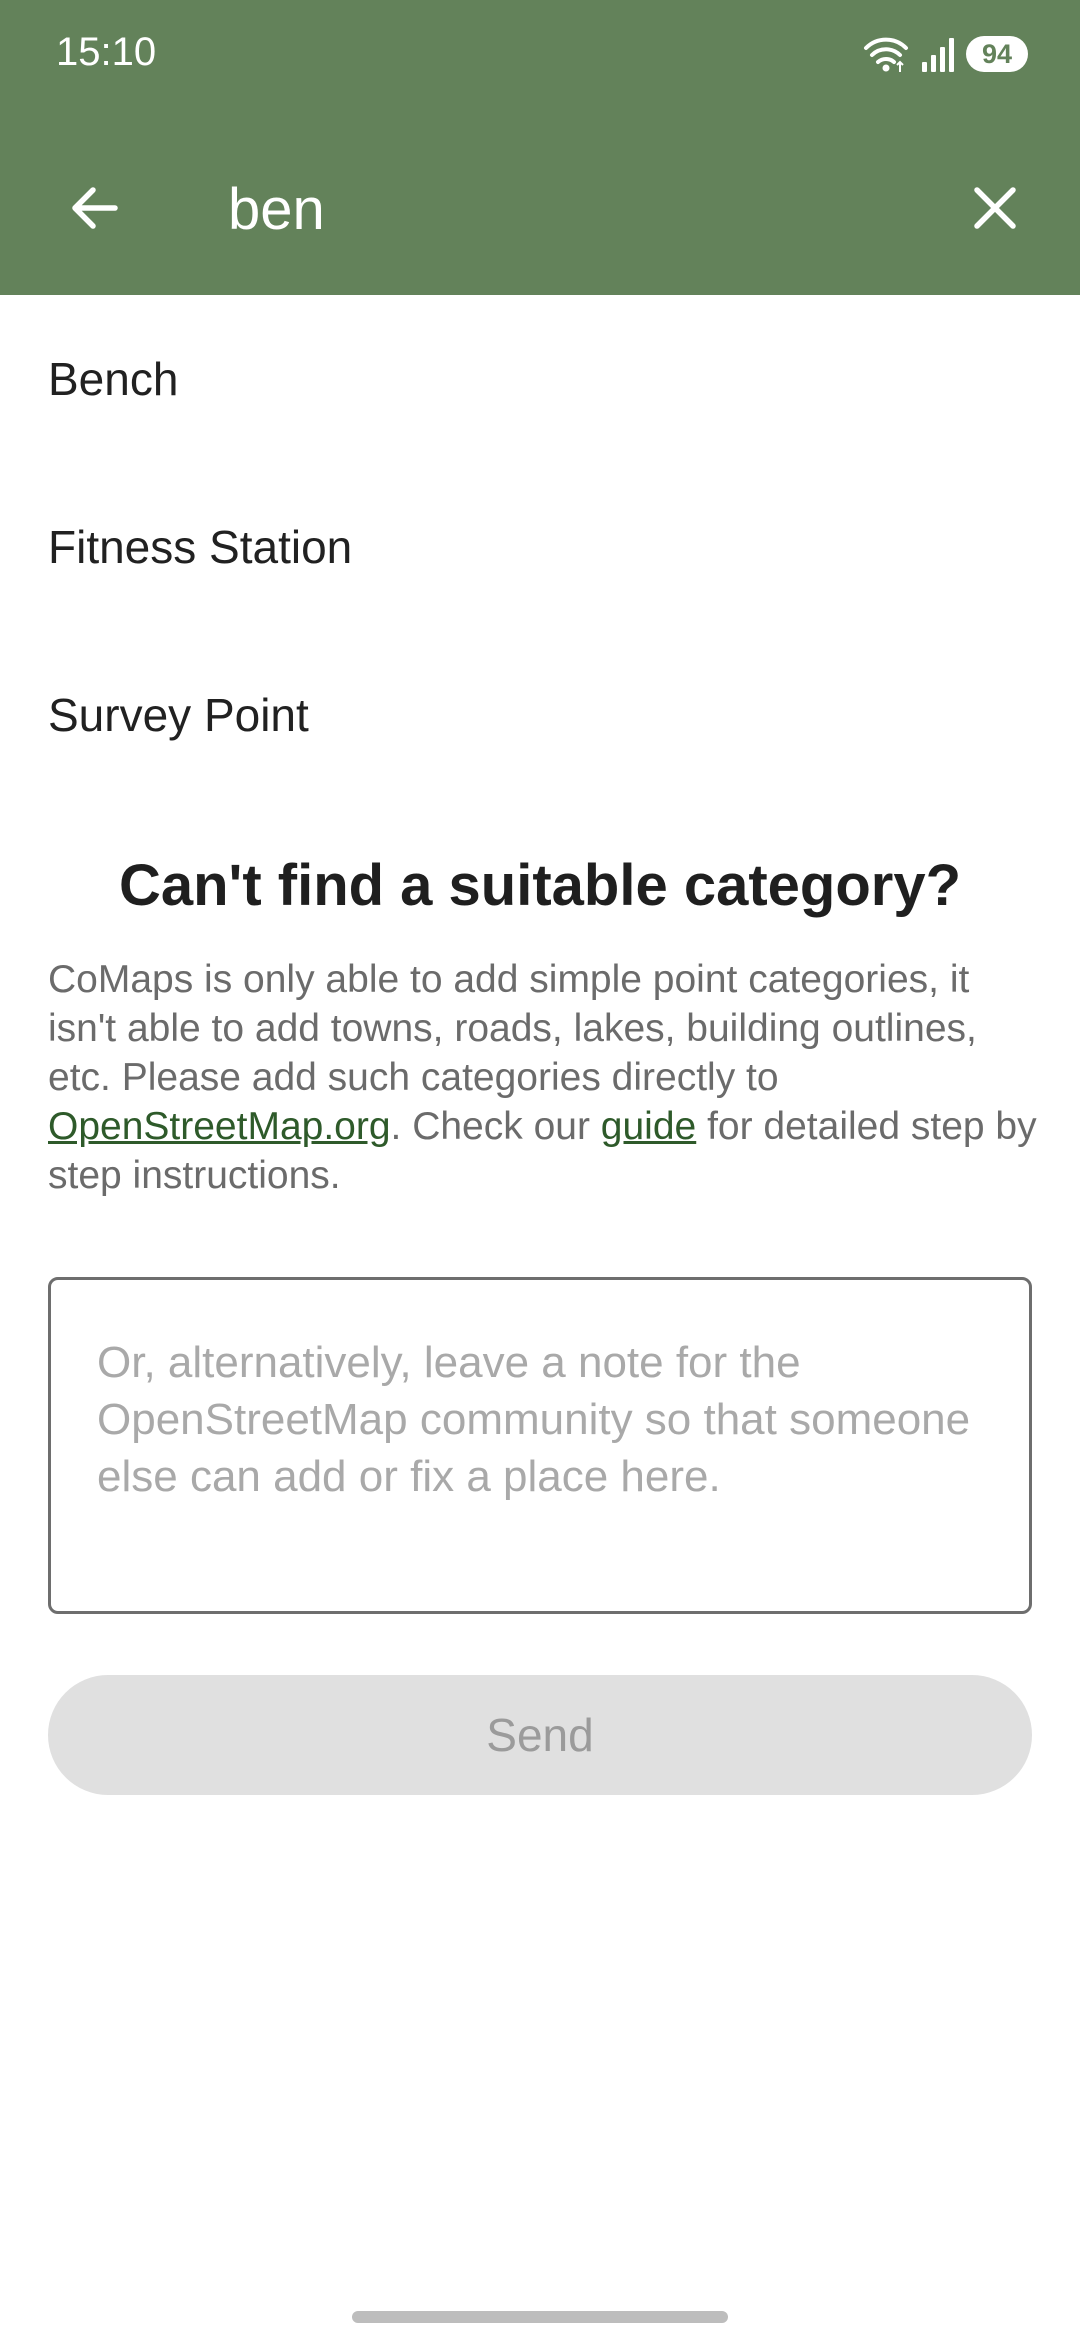  I want to click on list-item: Bench, so click(540, 379).